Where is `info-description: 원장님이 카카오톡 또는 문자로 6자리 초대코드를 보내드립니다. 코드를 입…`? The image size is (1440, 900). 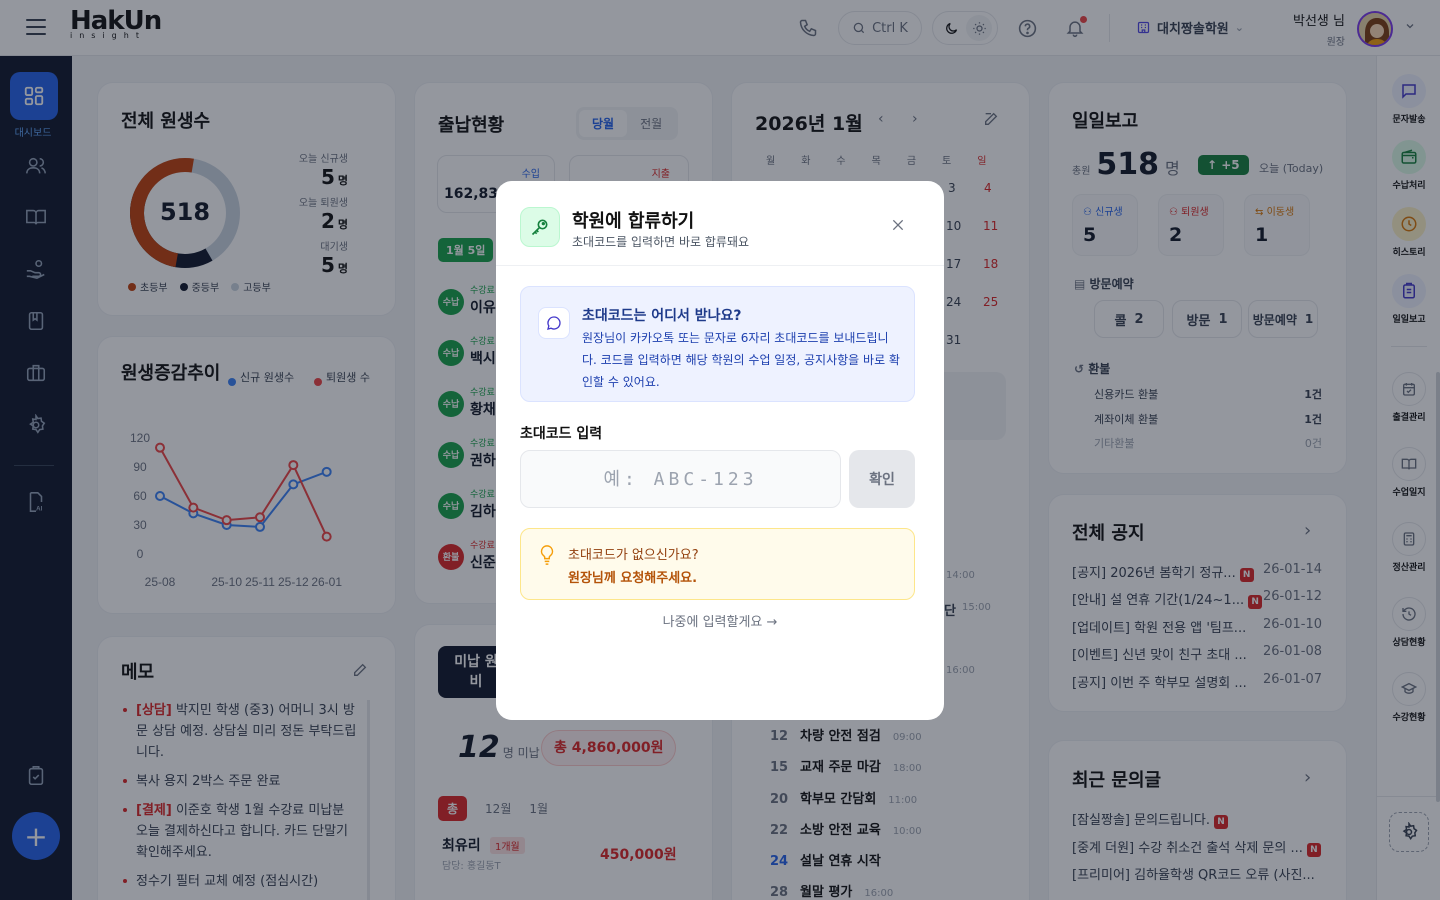 info-description: 원장님이 카카오톡 또는 문자로 6자리 초대코드를 보내드립니다. 코드를 입… is located at coordinates (741, 360).